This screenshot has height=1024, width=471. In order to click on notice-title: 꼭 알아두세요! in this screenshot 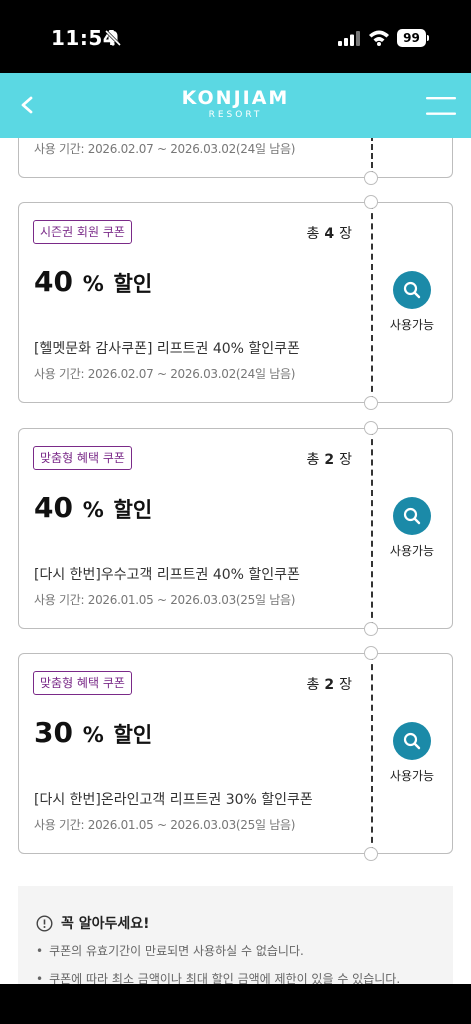, I will do `click(93, 923)`.